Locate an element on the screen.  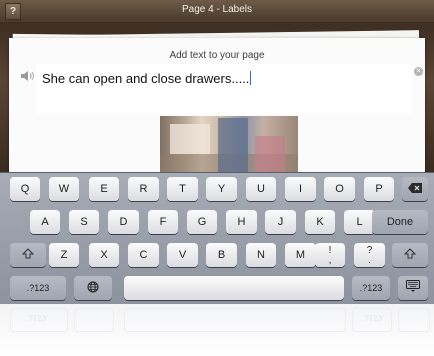
key-k: K is located at coordinates (320, 222).